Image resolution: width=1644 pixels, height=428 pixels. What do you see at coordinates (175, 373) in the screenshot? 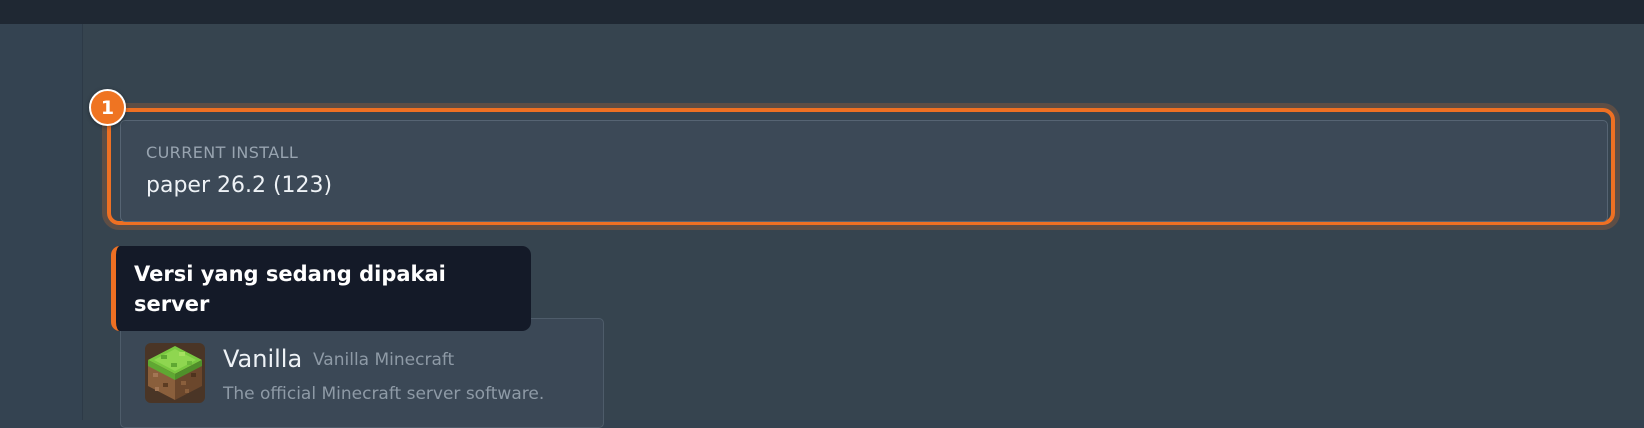
I see `grass-block-icon` at bounding box center [175, 373].